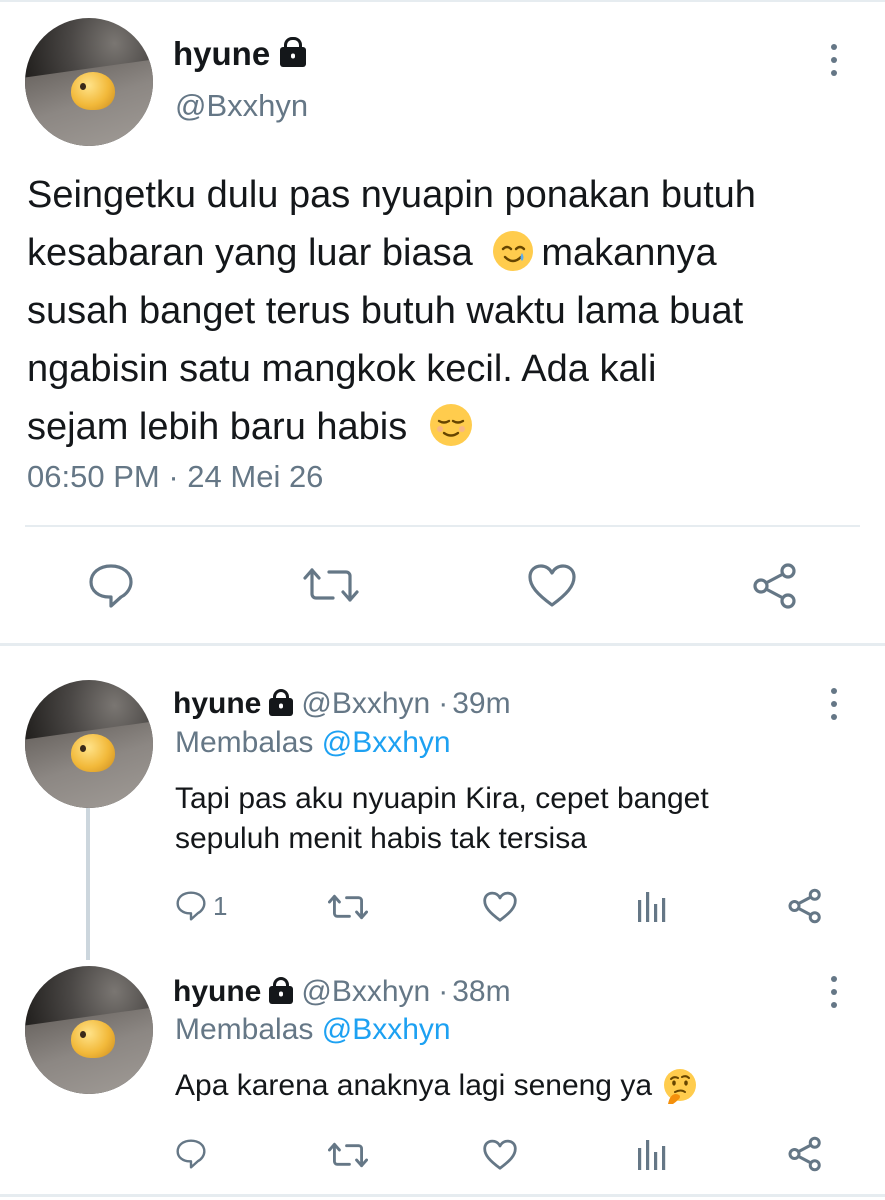 The image size is (885, 1200). What do you see at coordinates (391, 195) in the screenshot?
I see `tweet-line-1: Seingetku dulu pas nyuapin ponakan butuh` at bounding box center [391, 195].